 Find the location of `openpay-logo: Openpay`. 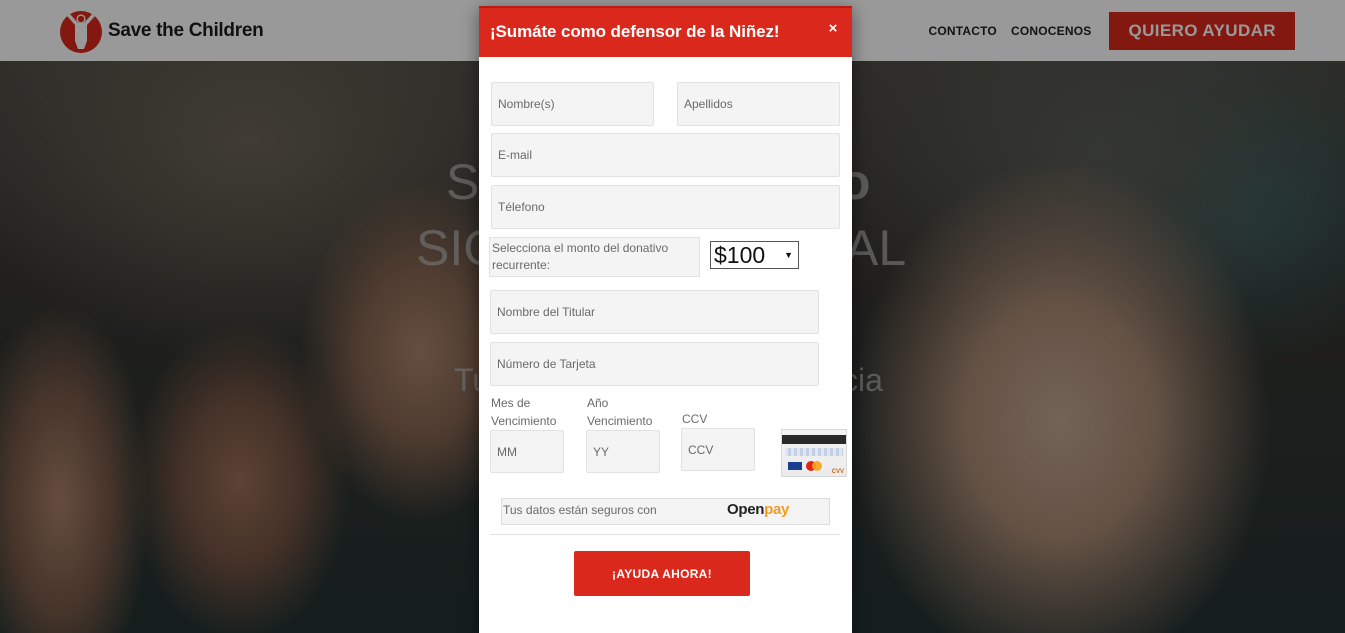

openpay-logo: Openpay is located at coordinates (758, 509).